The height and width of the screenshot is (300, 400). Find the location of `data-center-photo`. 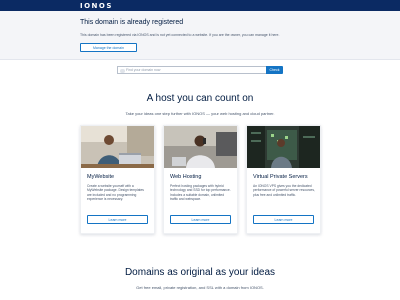

data-center-photo is located at coordinates (283, 147).